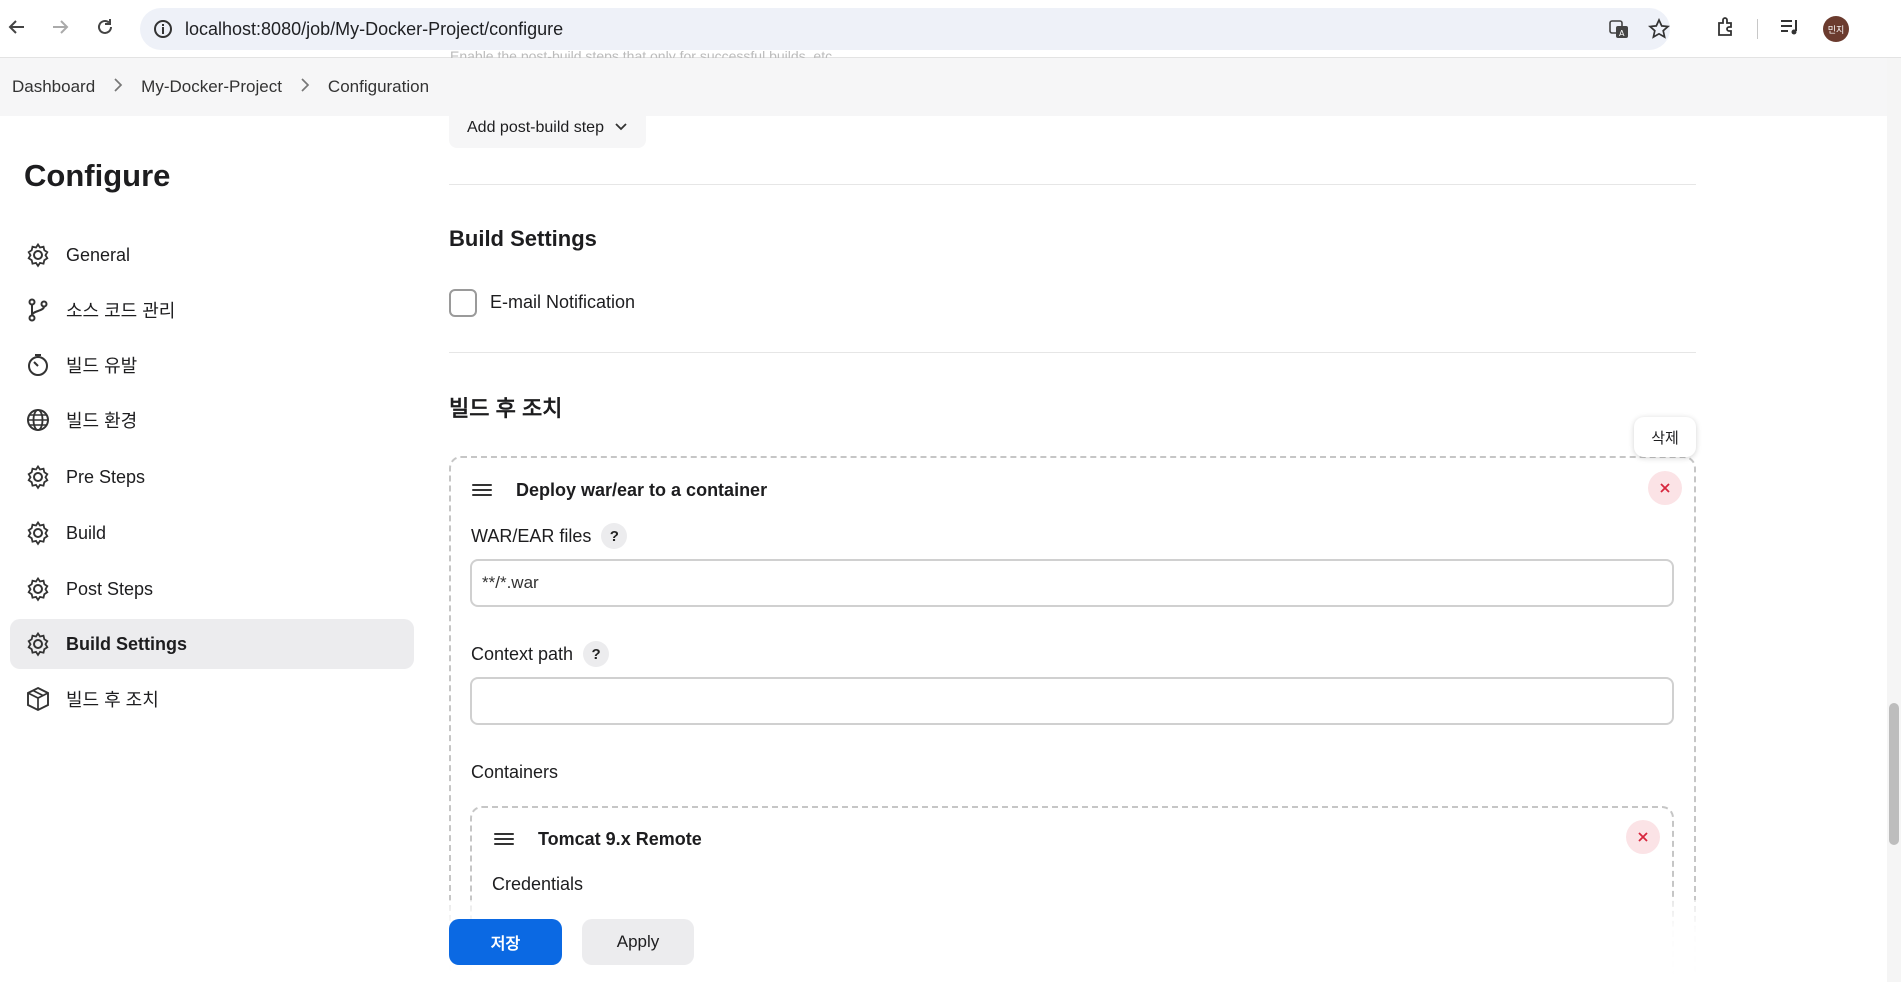 The width and height of the screenshot is (1901, 982). What do you see at coordinates (17, 27) in the screenshot?
I see `back-icon` at bounding box center [17, 27].